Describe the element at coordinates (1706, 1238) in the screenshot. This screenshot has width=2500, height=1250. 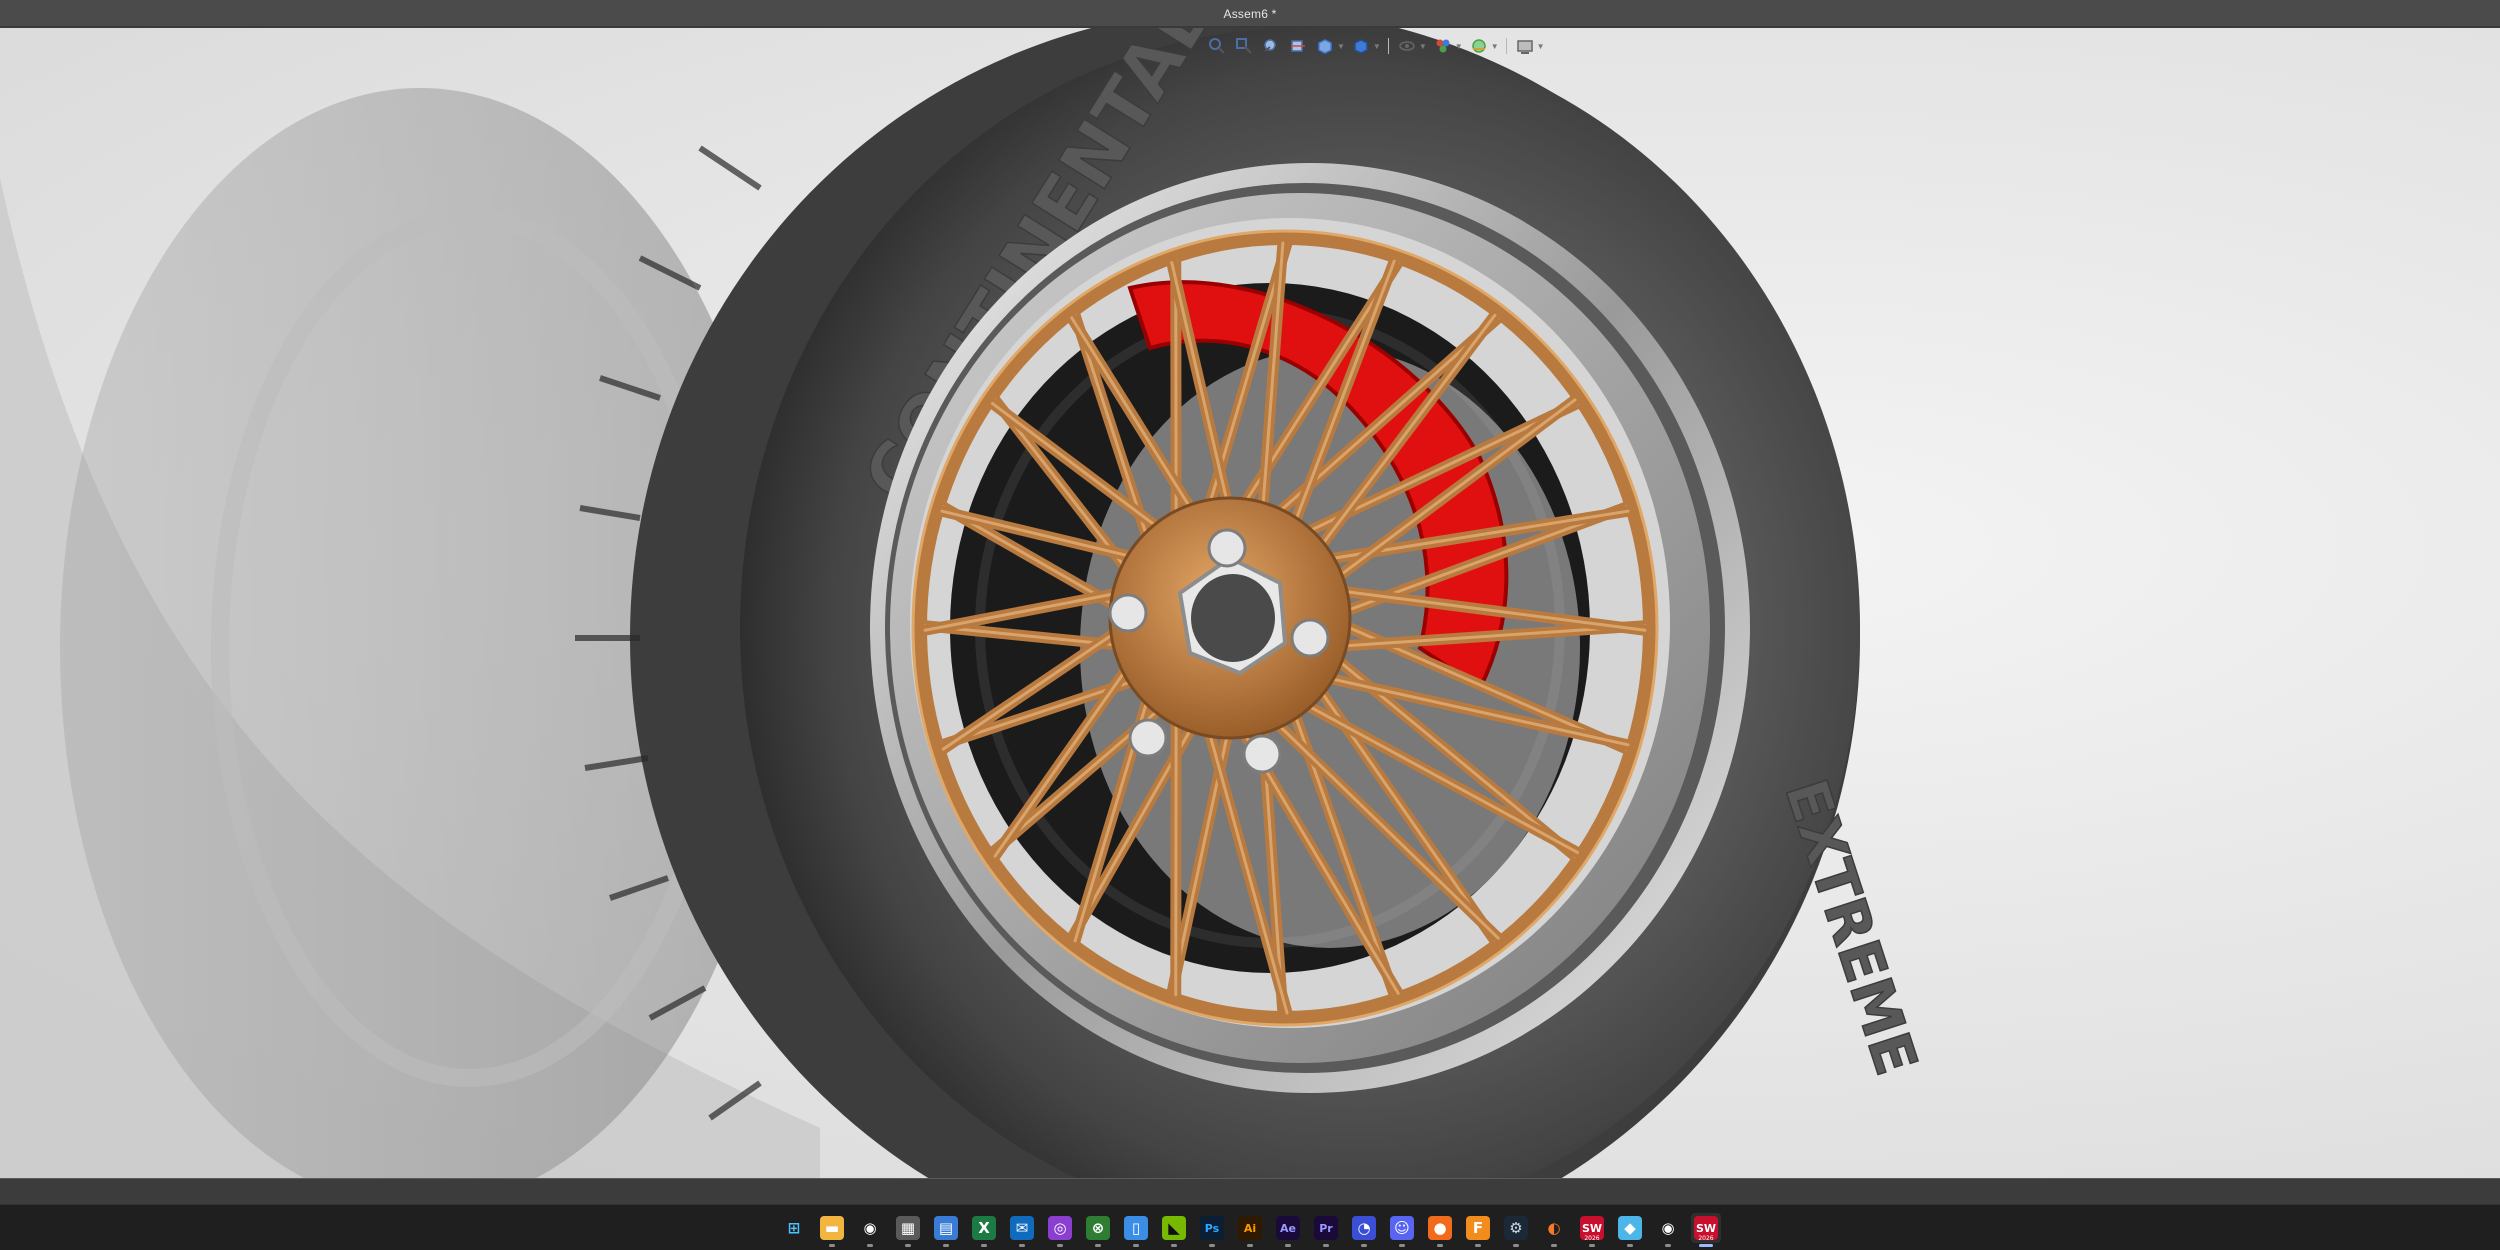
I see `app-version-label: 2026` at that location.